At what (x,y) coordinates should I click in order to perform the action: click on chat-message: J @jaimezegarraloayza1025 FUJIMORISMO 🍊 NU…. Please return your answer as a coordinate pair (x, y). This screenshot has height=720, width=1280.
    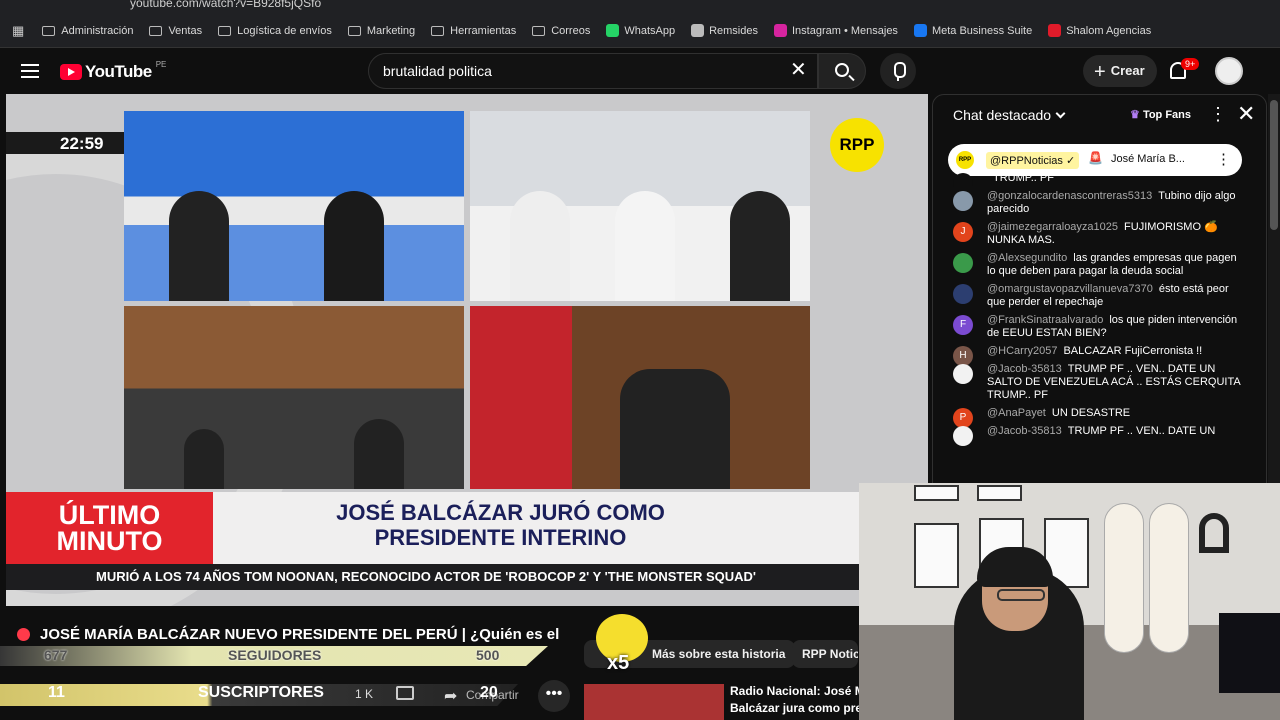
    Looking at the image, I should click on (1099, 234).